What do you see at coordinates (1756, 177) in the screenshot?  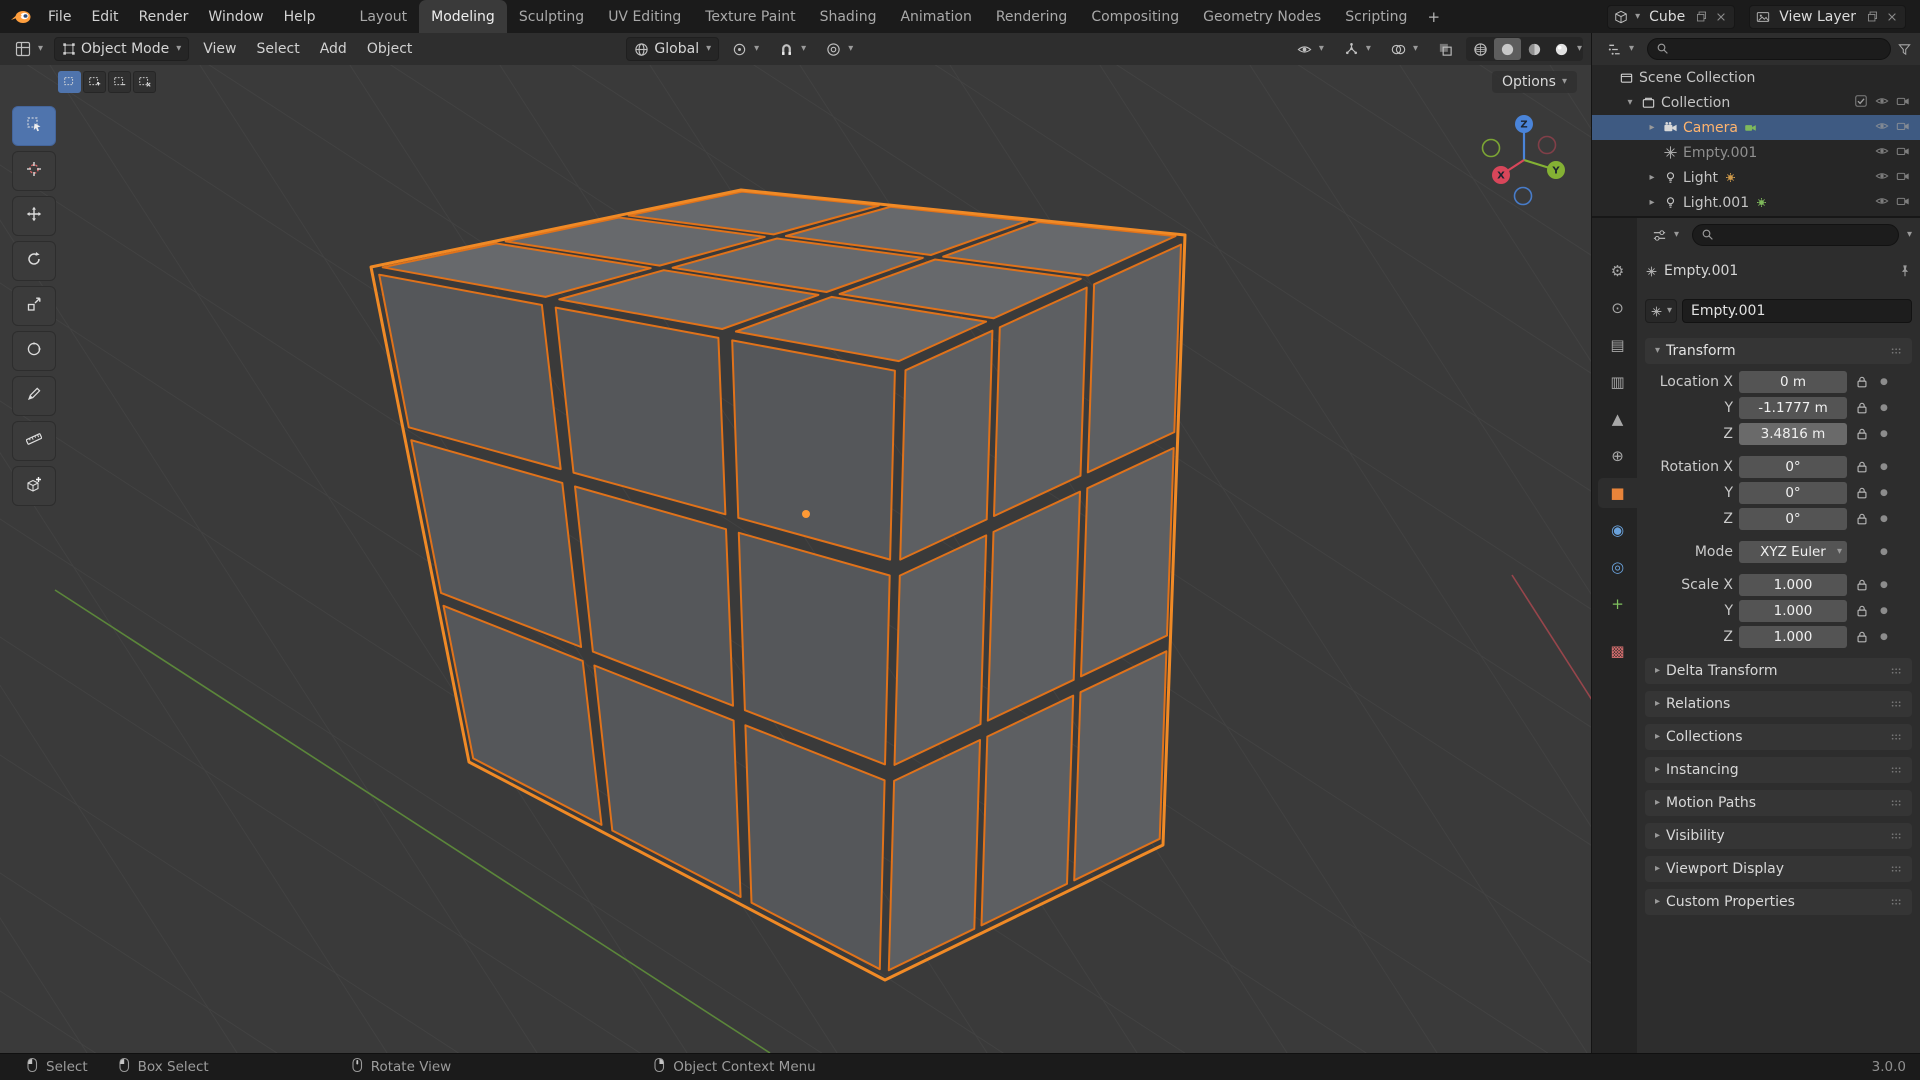 I see `outliner-row-light: ▸ Light` at bounding box center [1756, 177].